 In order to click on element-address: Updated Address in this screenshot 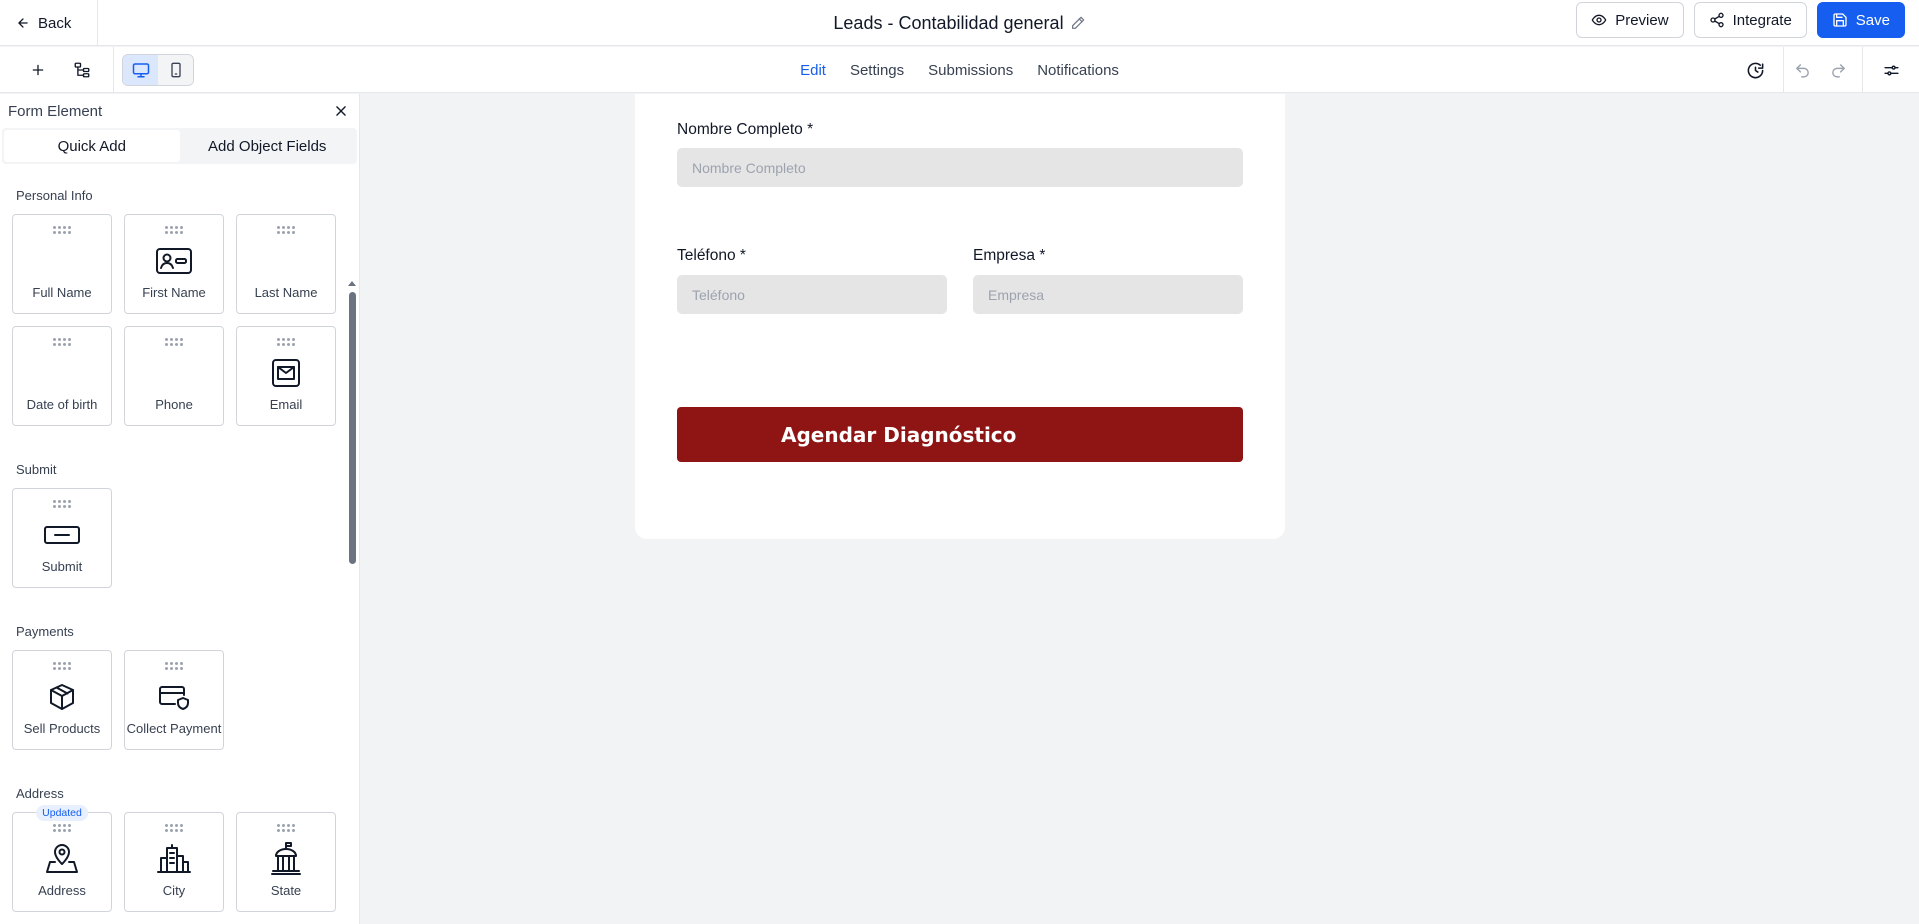, I will do `click(62, 858)`.